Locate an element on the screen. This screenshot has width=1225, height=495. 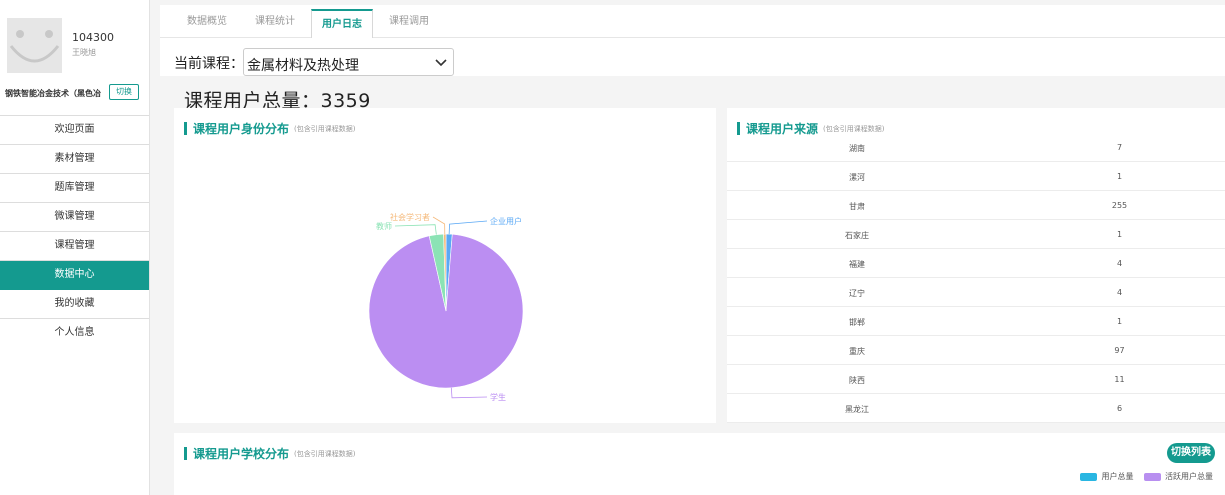
school-panel-subtitle: (包含引用课程数据) is located at coordinates (325, 453).